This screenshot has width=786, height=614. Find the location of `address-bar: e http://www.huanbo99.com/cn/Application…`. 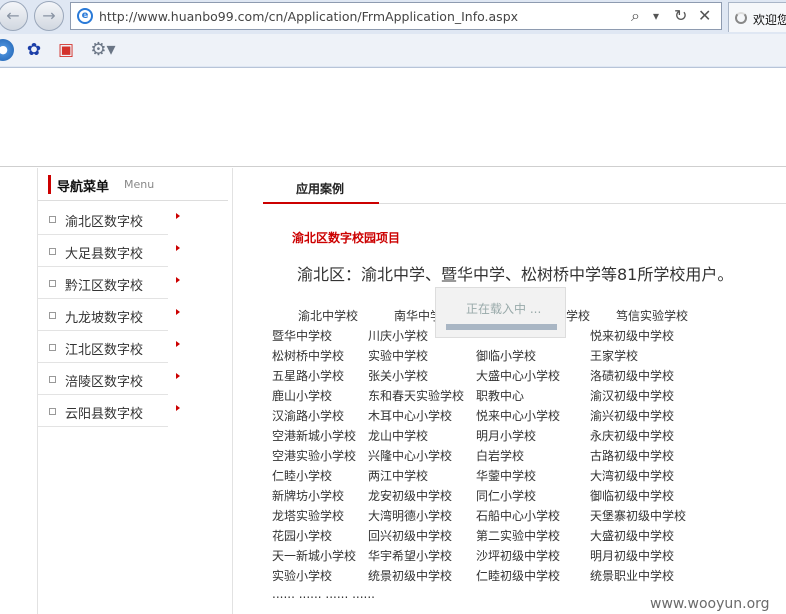

address-bar: e http://www.huanbo99.com/cn/Application… is located at coordinates (396, 16).